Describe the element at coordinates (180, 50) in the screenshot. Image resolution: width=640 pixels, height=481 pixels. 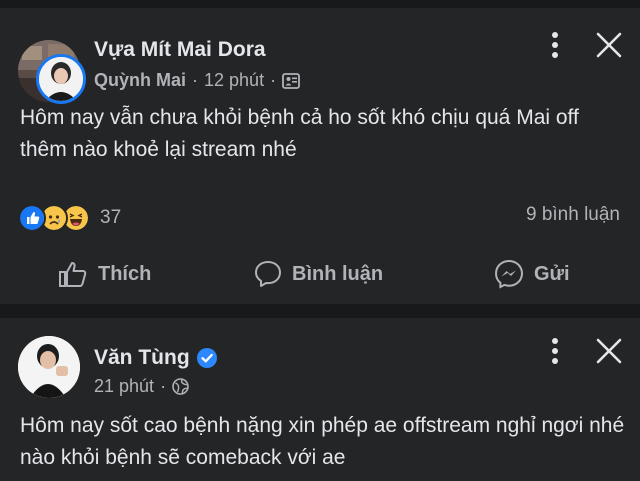
I see `page-name: Vựa Mít Mai Dora` at that location.